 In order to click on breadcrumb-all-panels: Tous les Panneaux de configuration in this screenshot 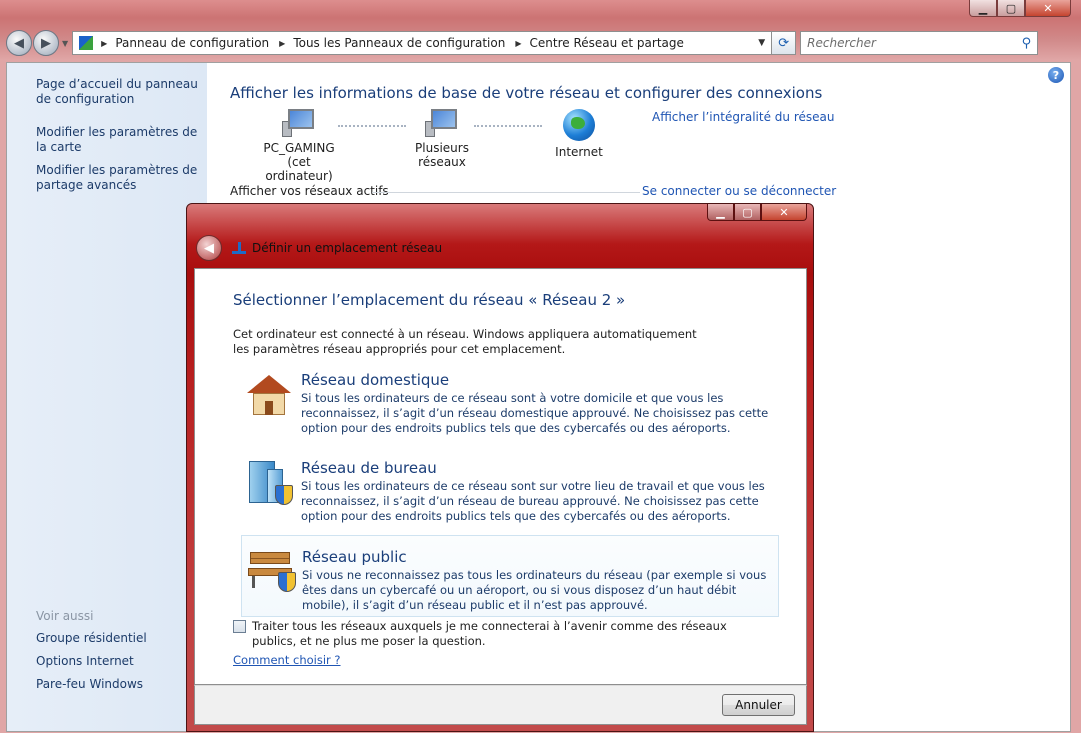, I will do `click(399, 43)`.